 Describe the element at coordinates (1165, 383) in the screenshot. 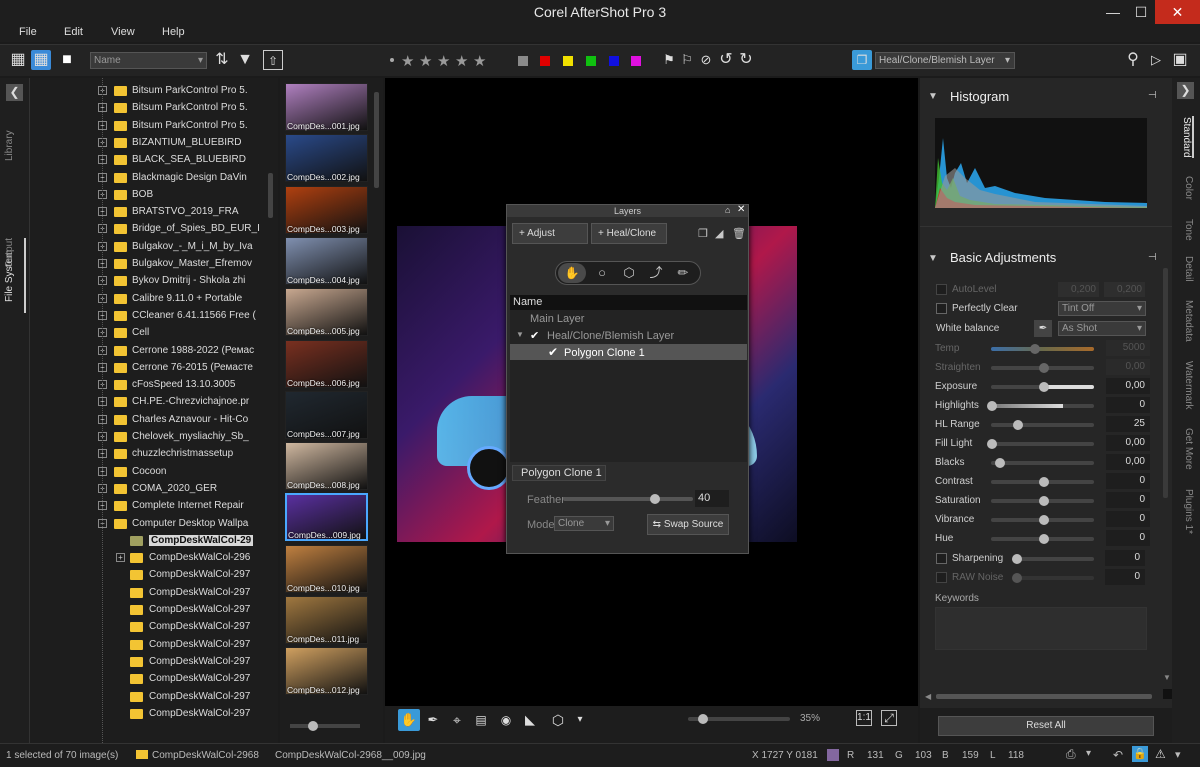

I see `panel-scrollbar-thumb` at that location.